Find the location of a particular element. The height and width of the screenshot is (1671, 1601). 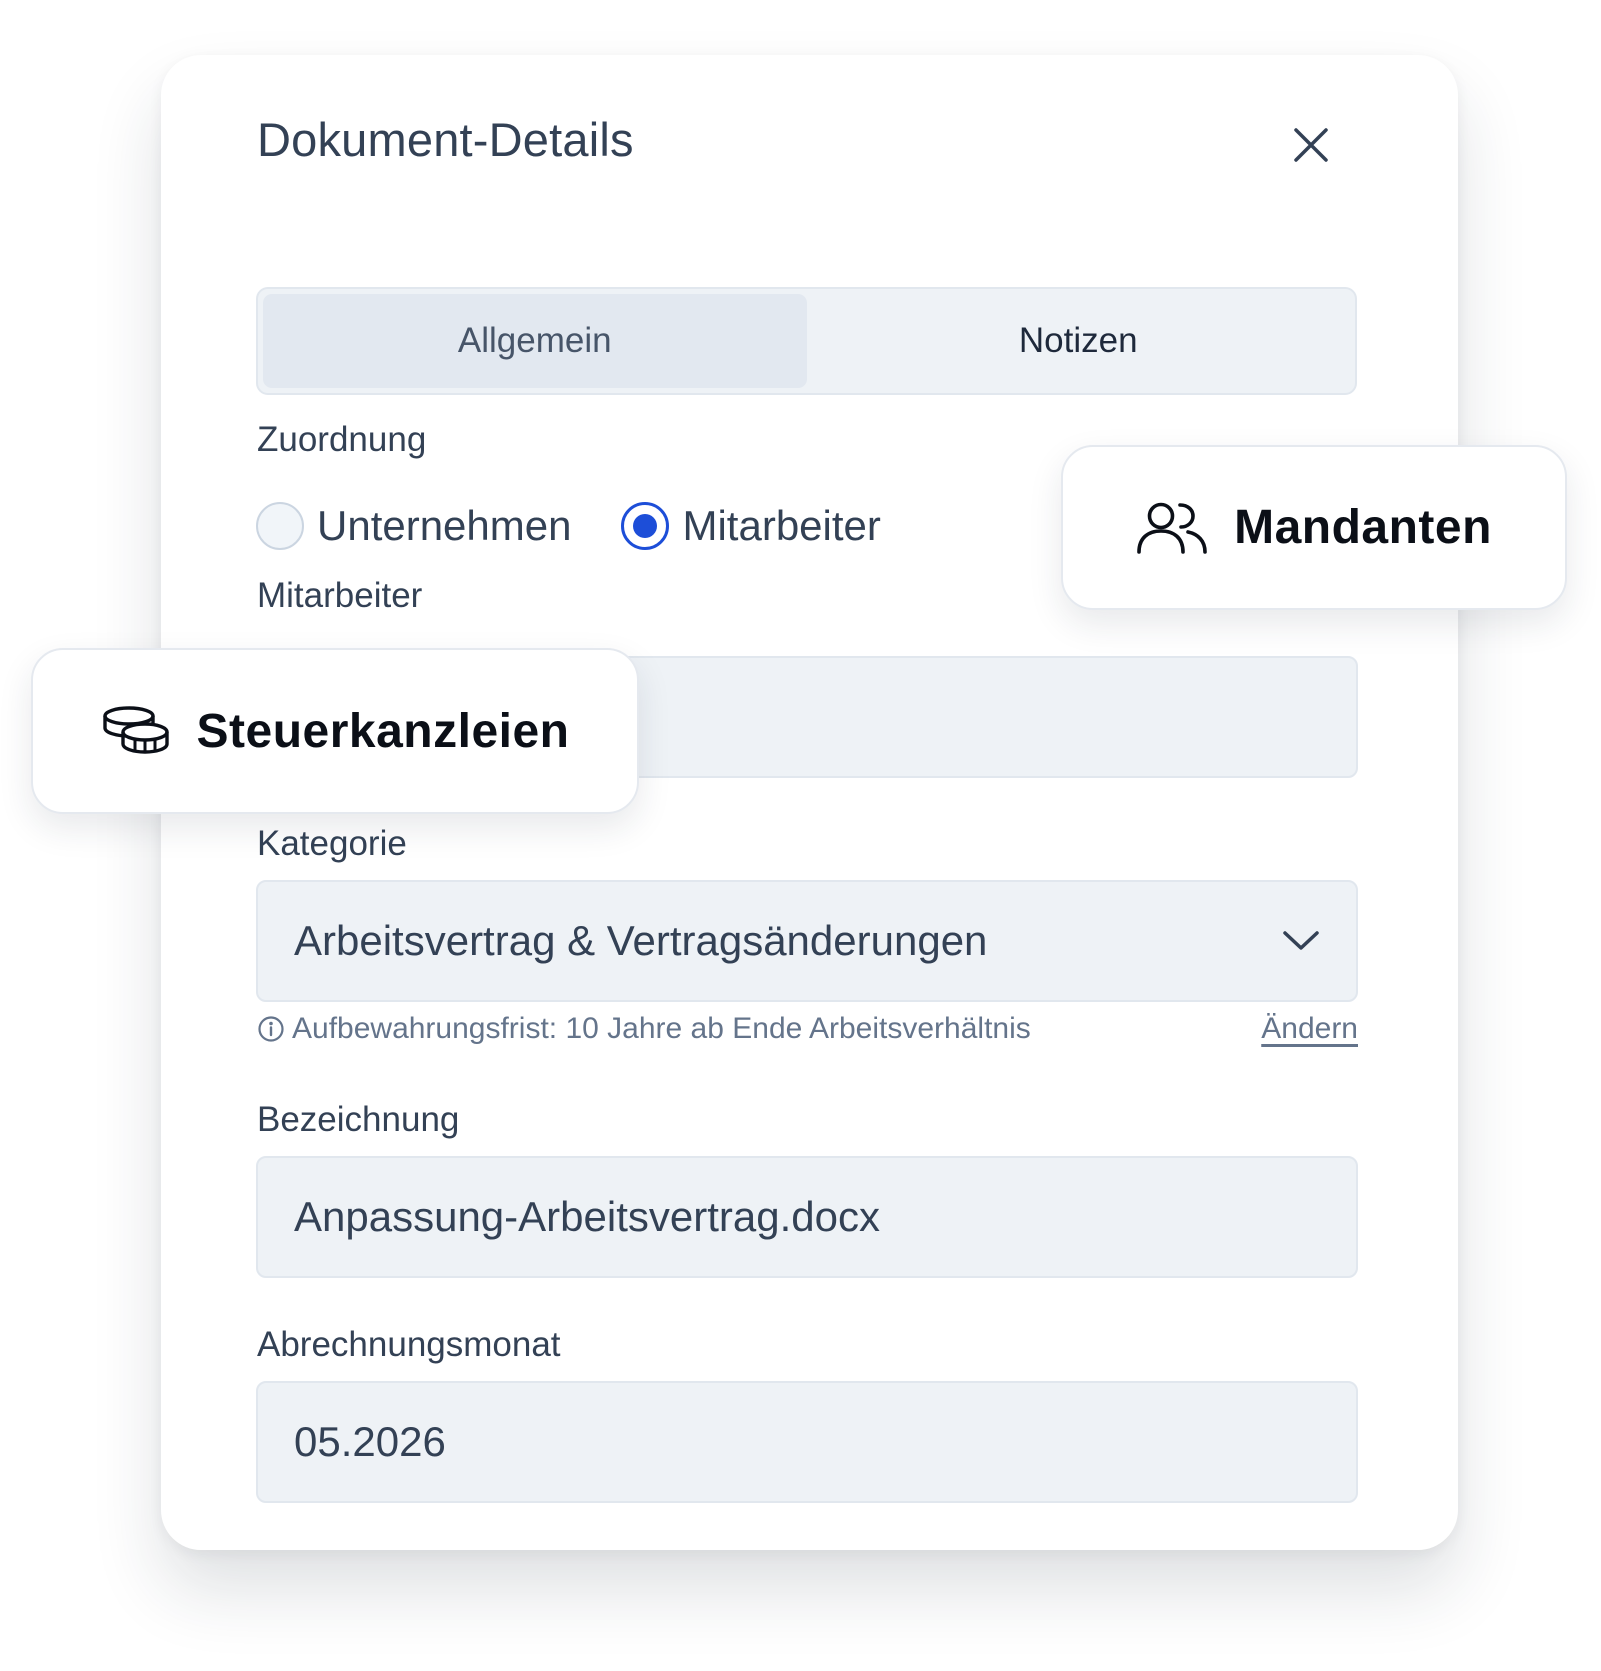

tab-notizen: Notizen is located at coordinates (1079, 341).